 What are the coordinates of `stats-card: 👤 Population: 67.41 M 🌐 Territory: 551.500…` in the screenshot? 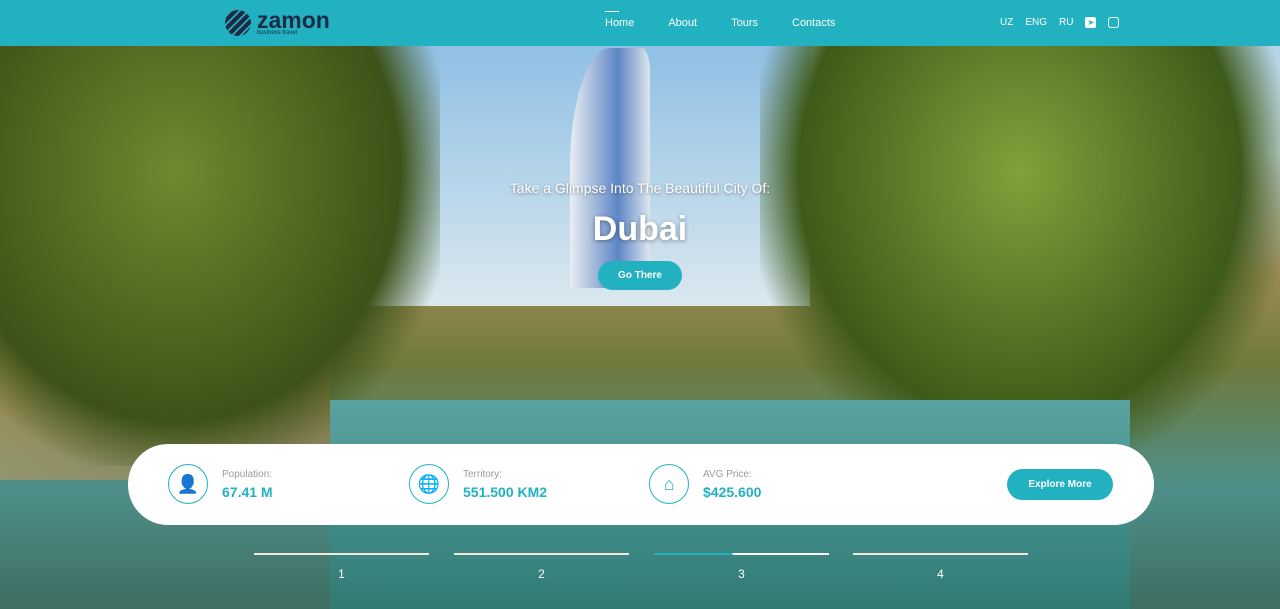 It's located at (641, 484).